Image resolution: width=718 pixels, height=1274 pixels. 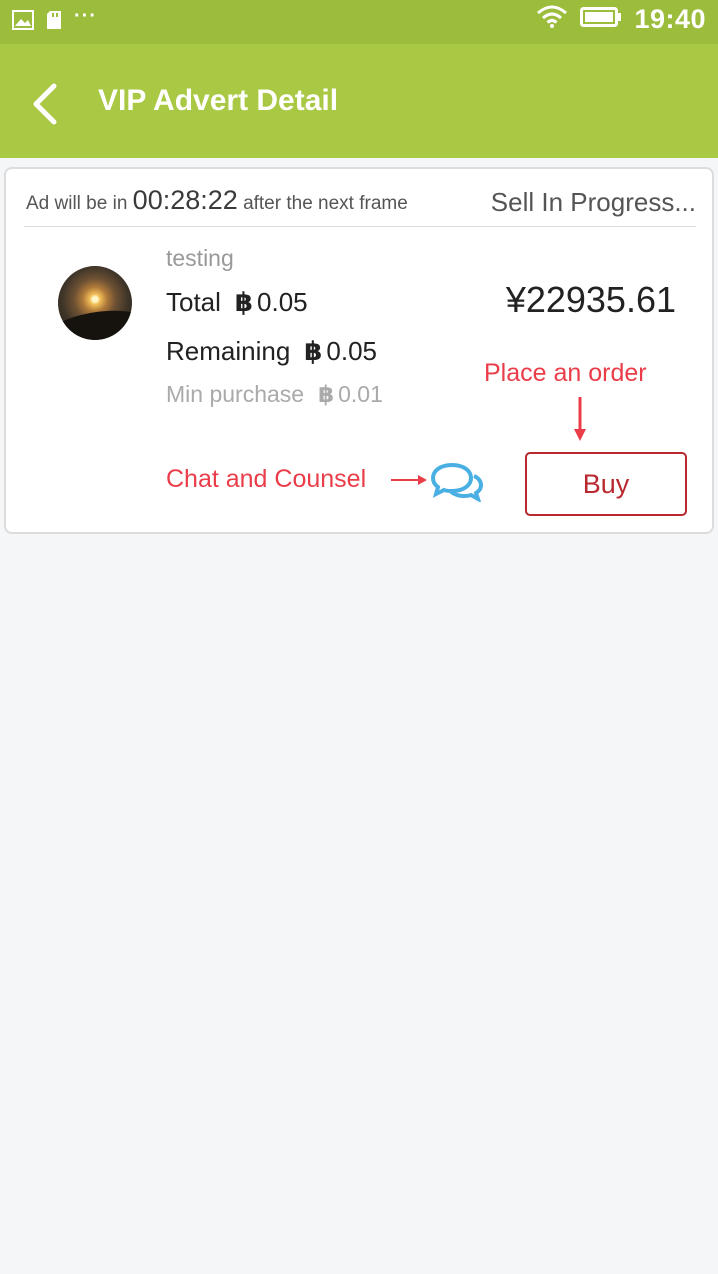 What do you see at coordinates (235, 394) in the screenshot?
I see `min-purchase-label: Min purchase` at bounding box center [235, 394].